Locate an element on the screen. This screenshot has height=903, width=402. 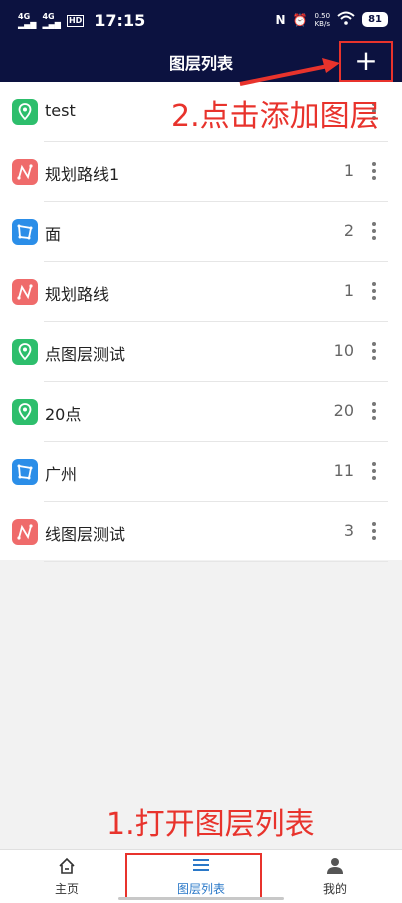
tab-mine-label: 我的 is located at coordinates (334, 889).